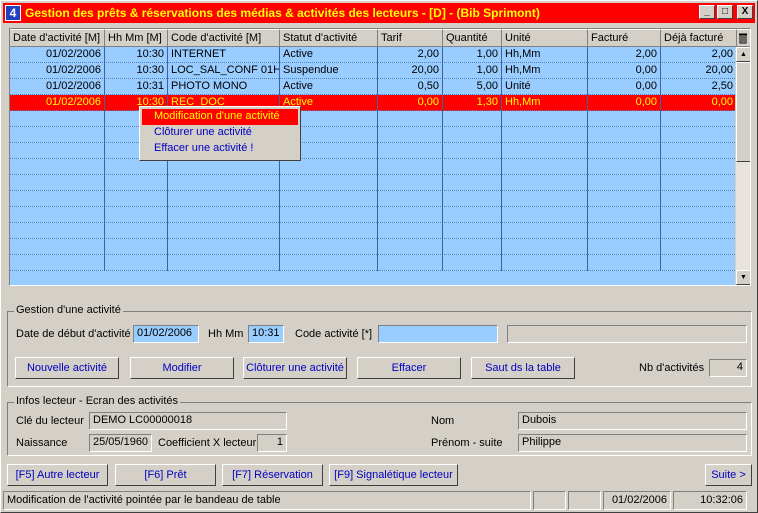  Describe the element at coordinates (672, 368) in the screenshot. I see `count-label: Nb d'activités` at that location.